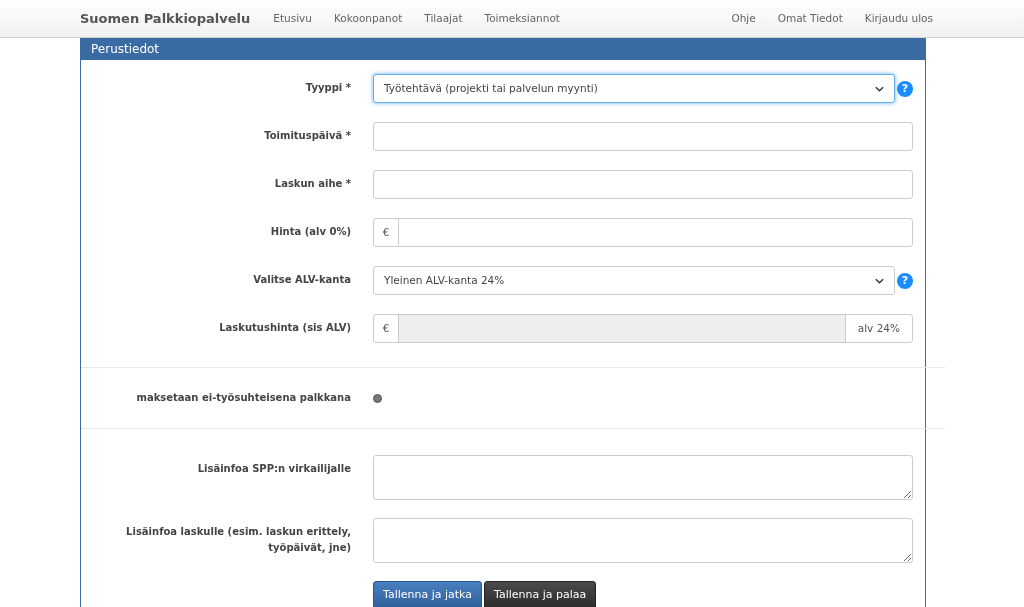  I want to click on brand-title: Suomen Palkkiopalvelu, so click(165, 18).